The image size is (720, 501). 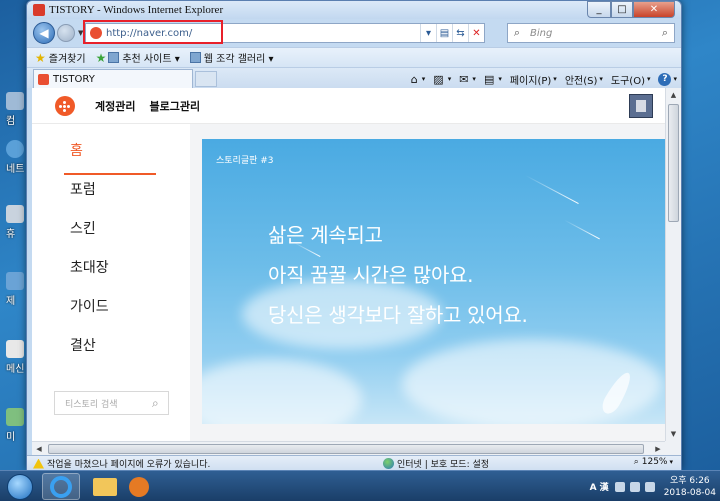 I want to click on desktop-icon-recycle: 휴, so click(x=17, y=222).